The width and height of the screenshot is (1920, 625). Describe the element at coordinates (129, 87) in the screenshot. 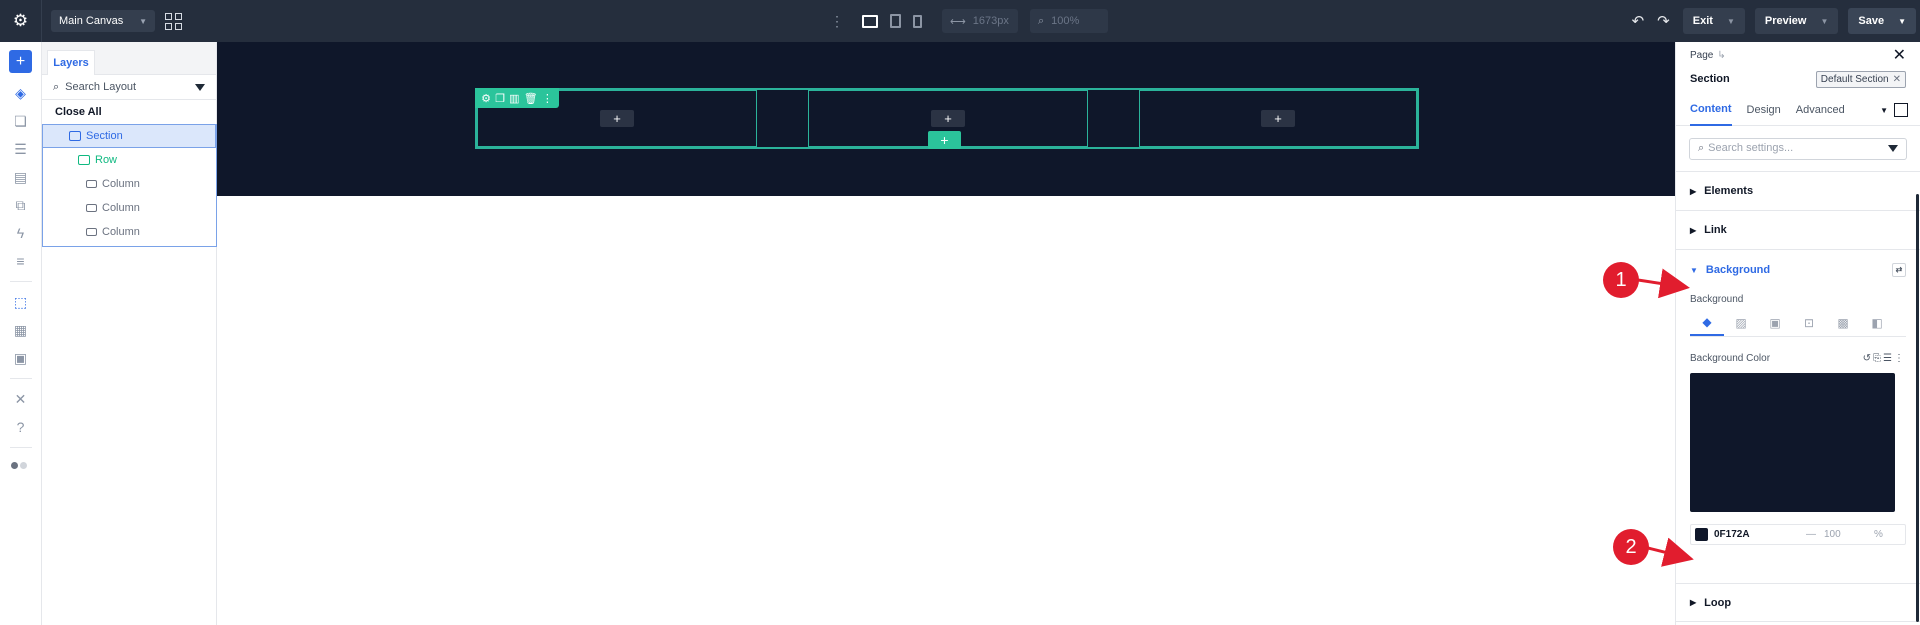

I see `layers-search: ⌕ Search Layout` at that location.